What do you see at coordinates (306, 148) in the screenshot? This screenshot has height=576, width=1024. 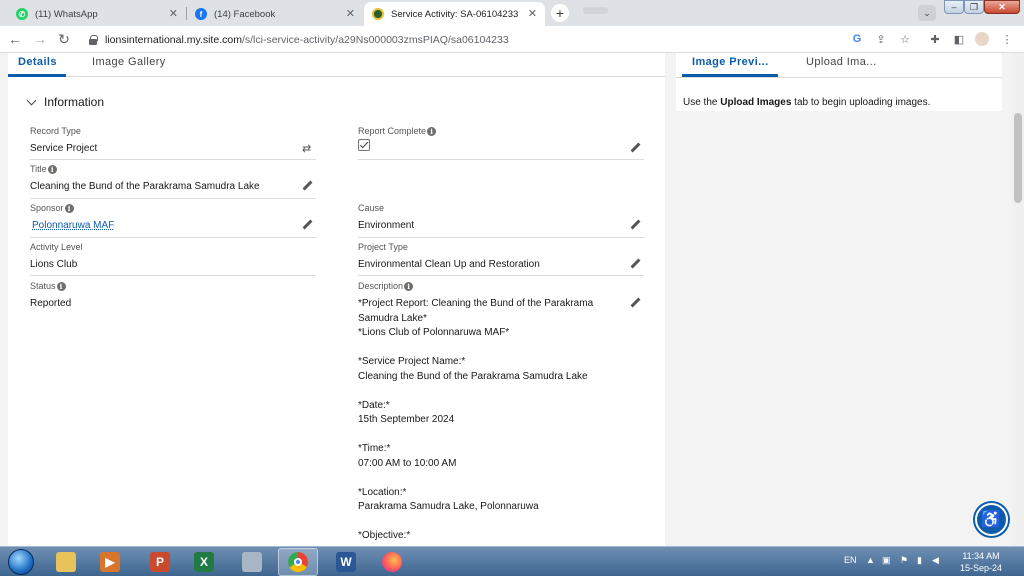 I see `change-record-type-icon: ⇄` at bounding box center [306, 148].